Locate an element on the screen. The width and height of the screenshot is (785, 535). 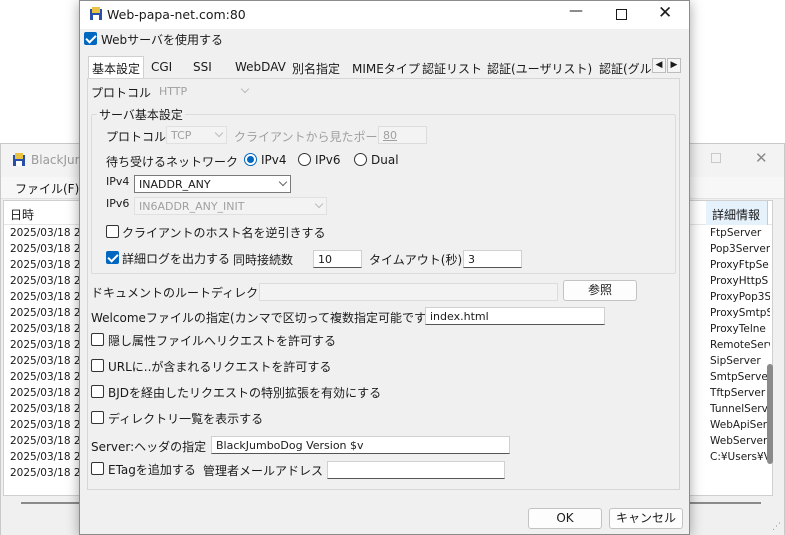
allow-dotdot-label: URLに..が含まれるリクエストを許可する is located at coordinates (219, 366).